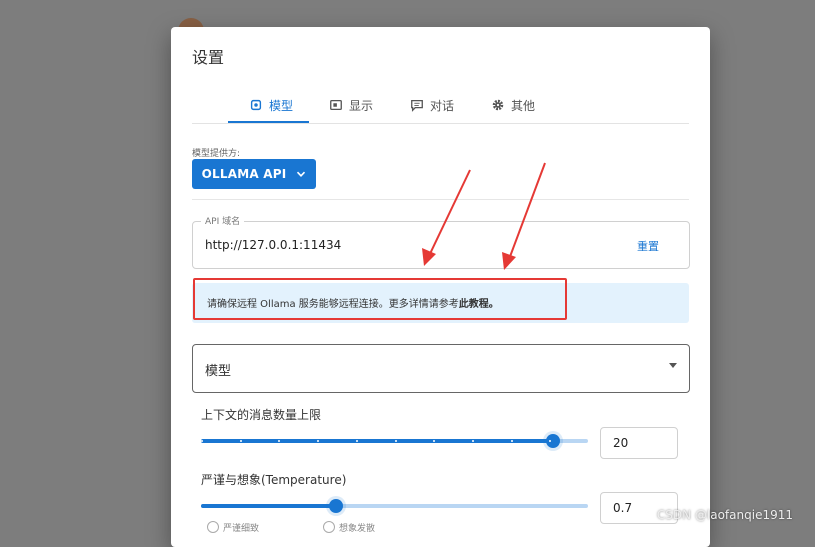  I want to click on temperature-label: 严谨与想象(Temperature), so click(274, 480).